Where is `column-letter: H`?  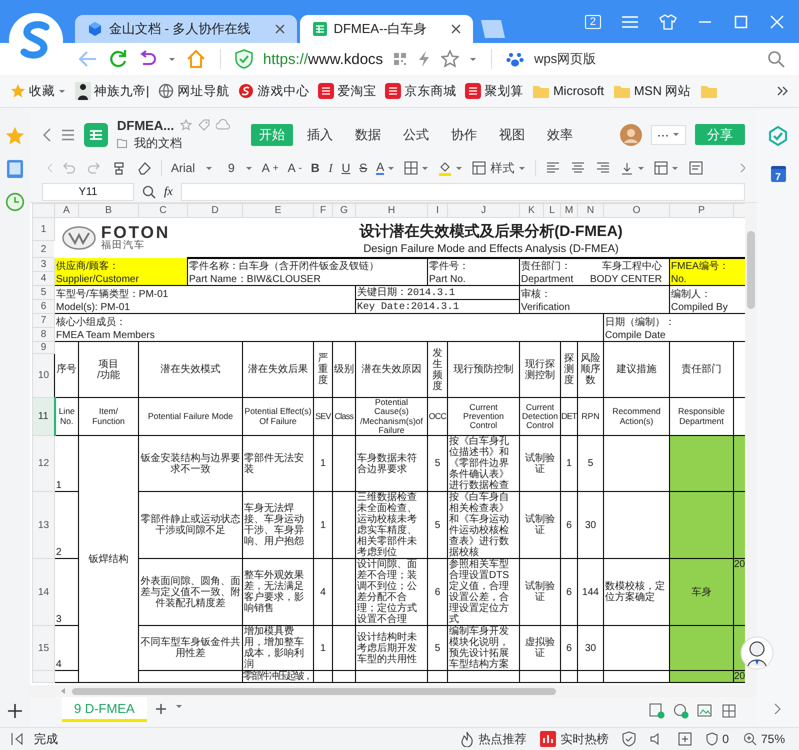
column-letter: H is located at coordinates (392, 211).